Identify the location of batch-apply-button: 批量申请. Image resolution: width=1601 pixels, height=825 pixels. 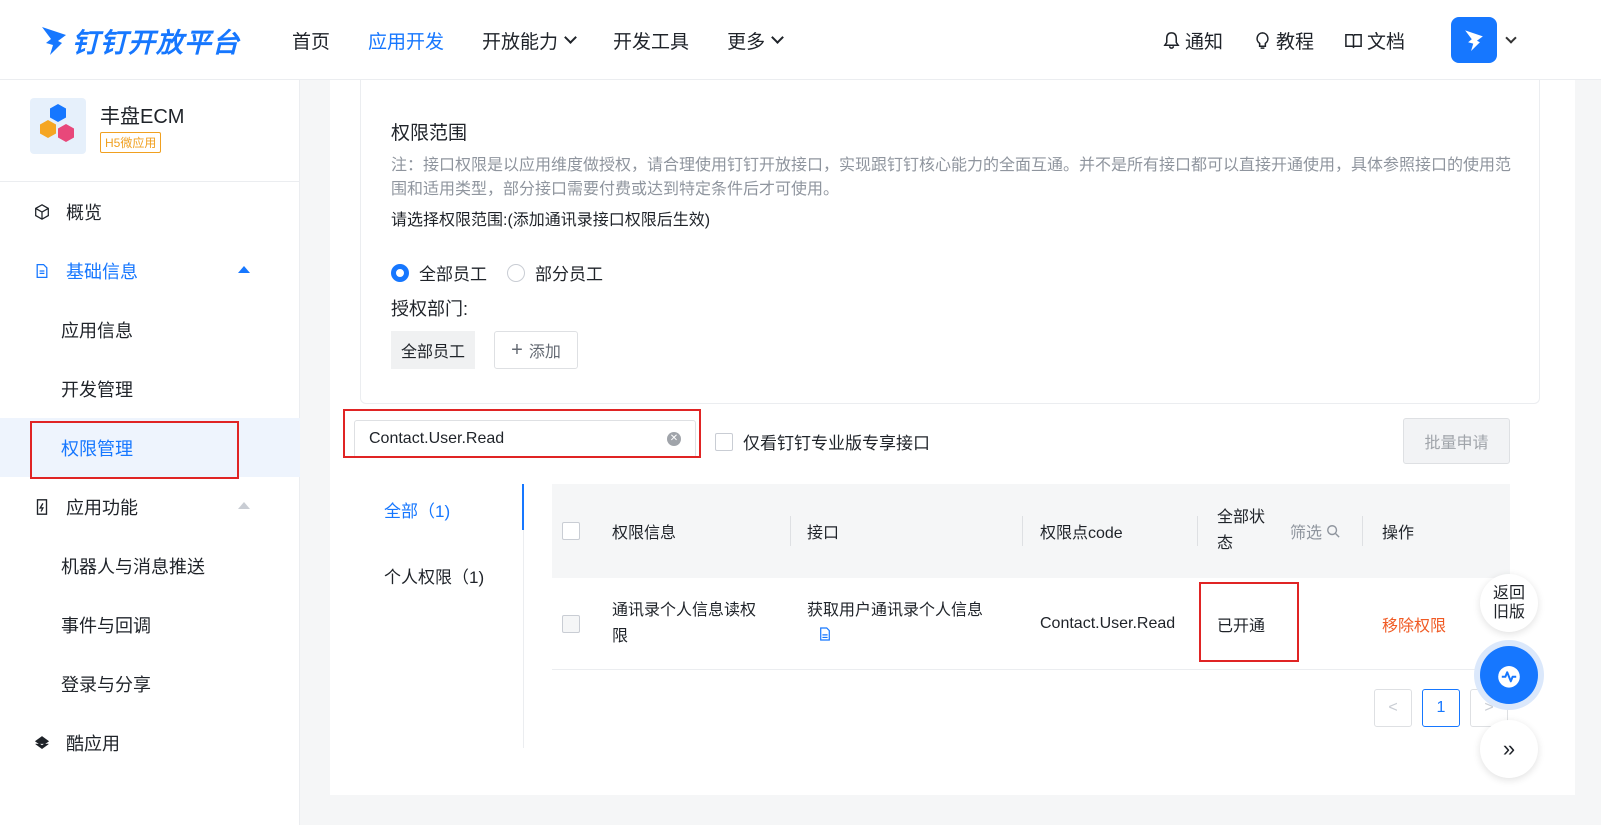
(1456, 441).